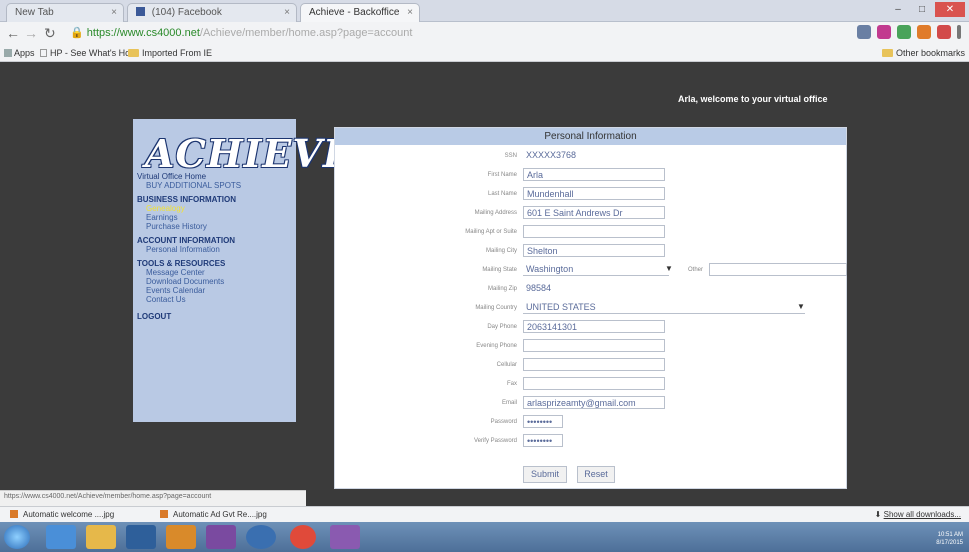 This screenshot has width=969, height=552. Describe the element at coordinates (898, 9) in the screenshot. I see `minimize-button: –` at that location.